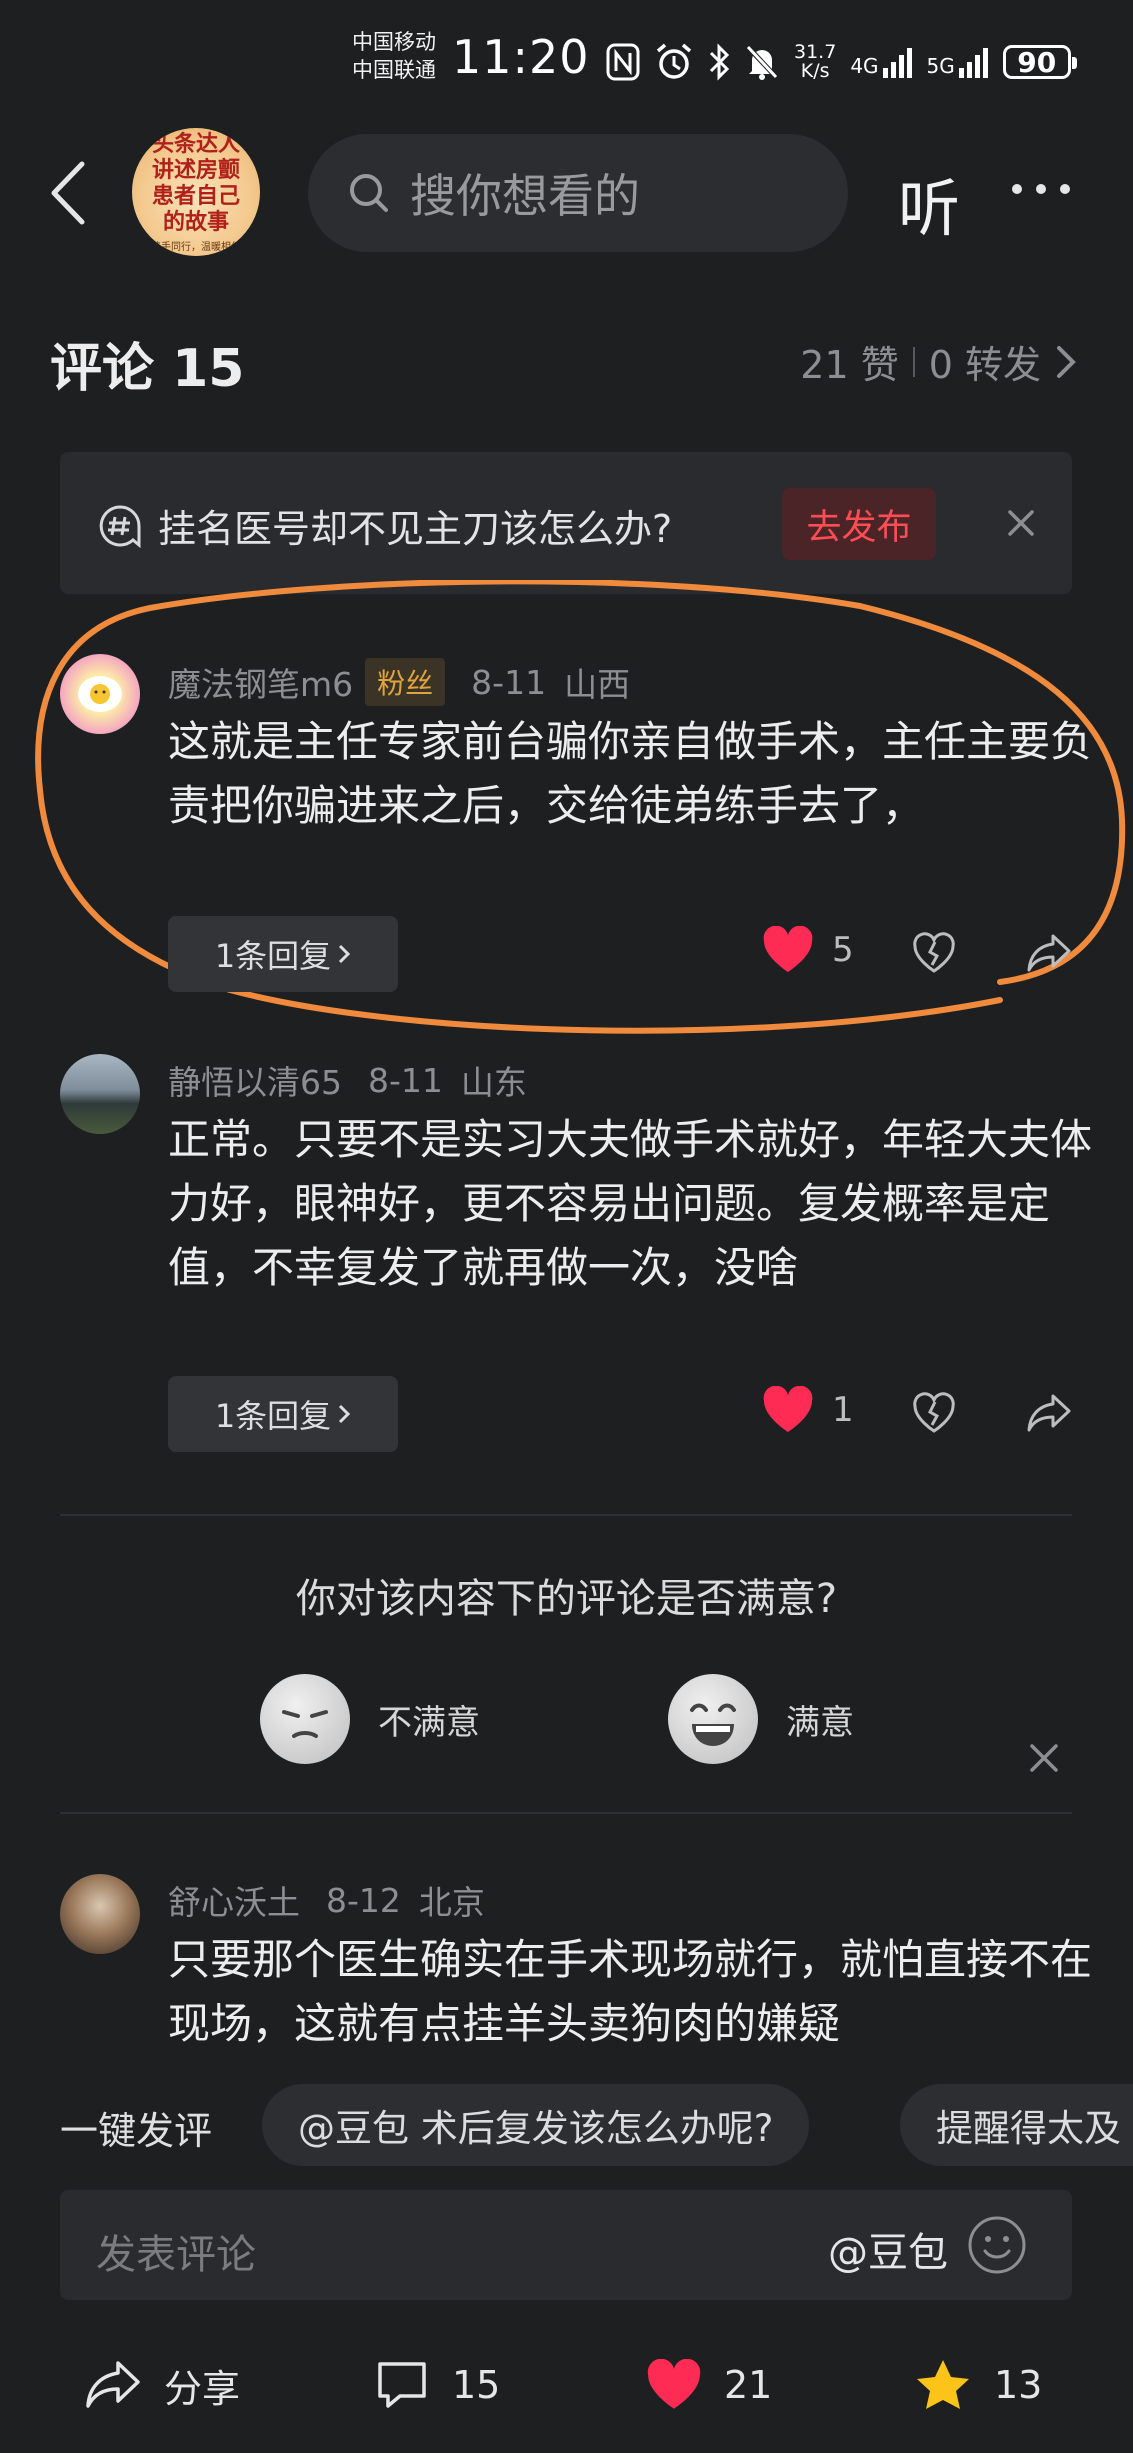  What do you see at coordinates (363, 1900) in the screenshot?
I see `comment-date: 8-12` at bounding box center [363, 1900].